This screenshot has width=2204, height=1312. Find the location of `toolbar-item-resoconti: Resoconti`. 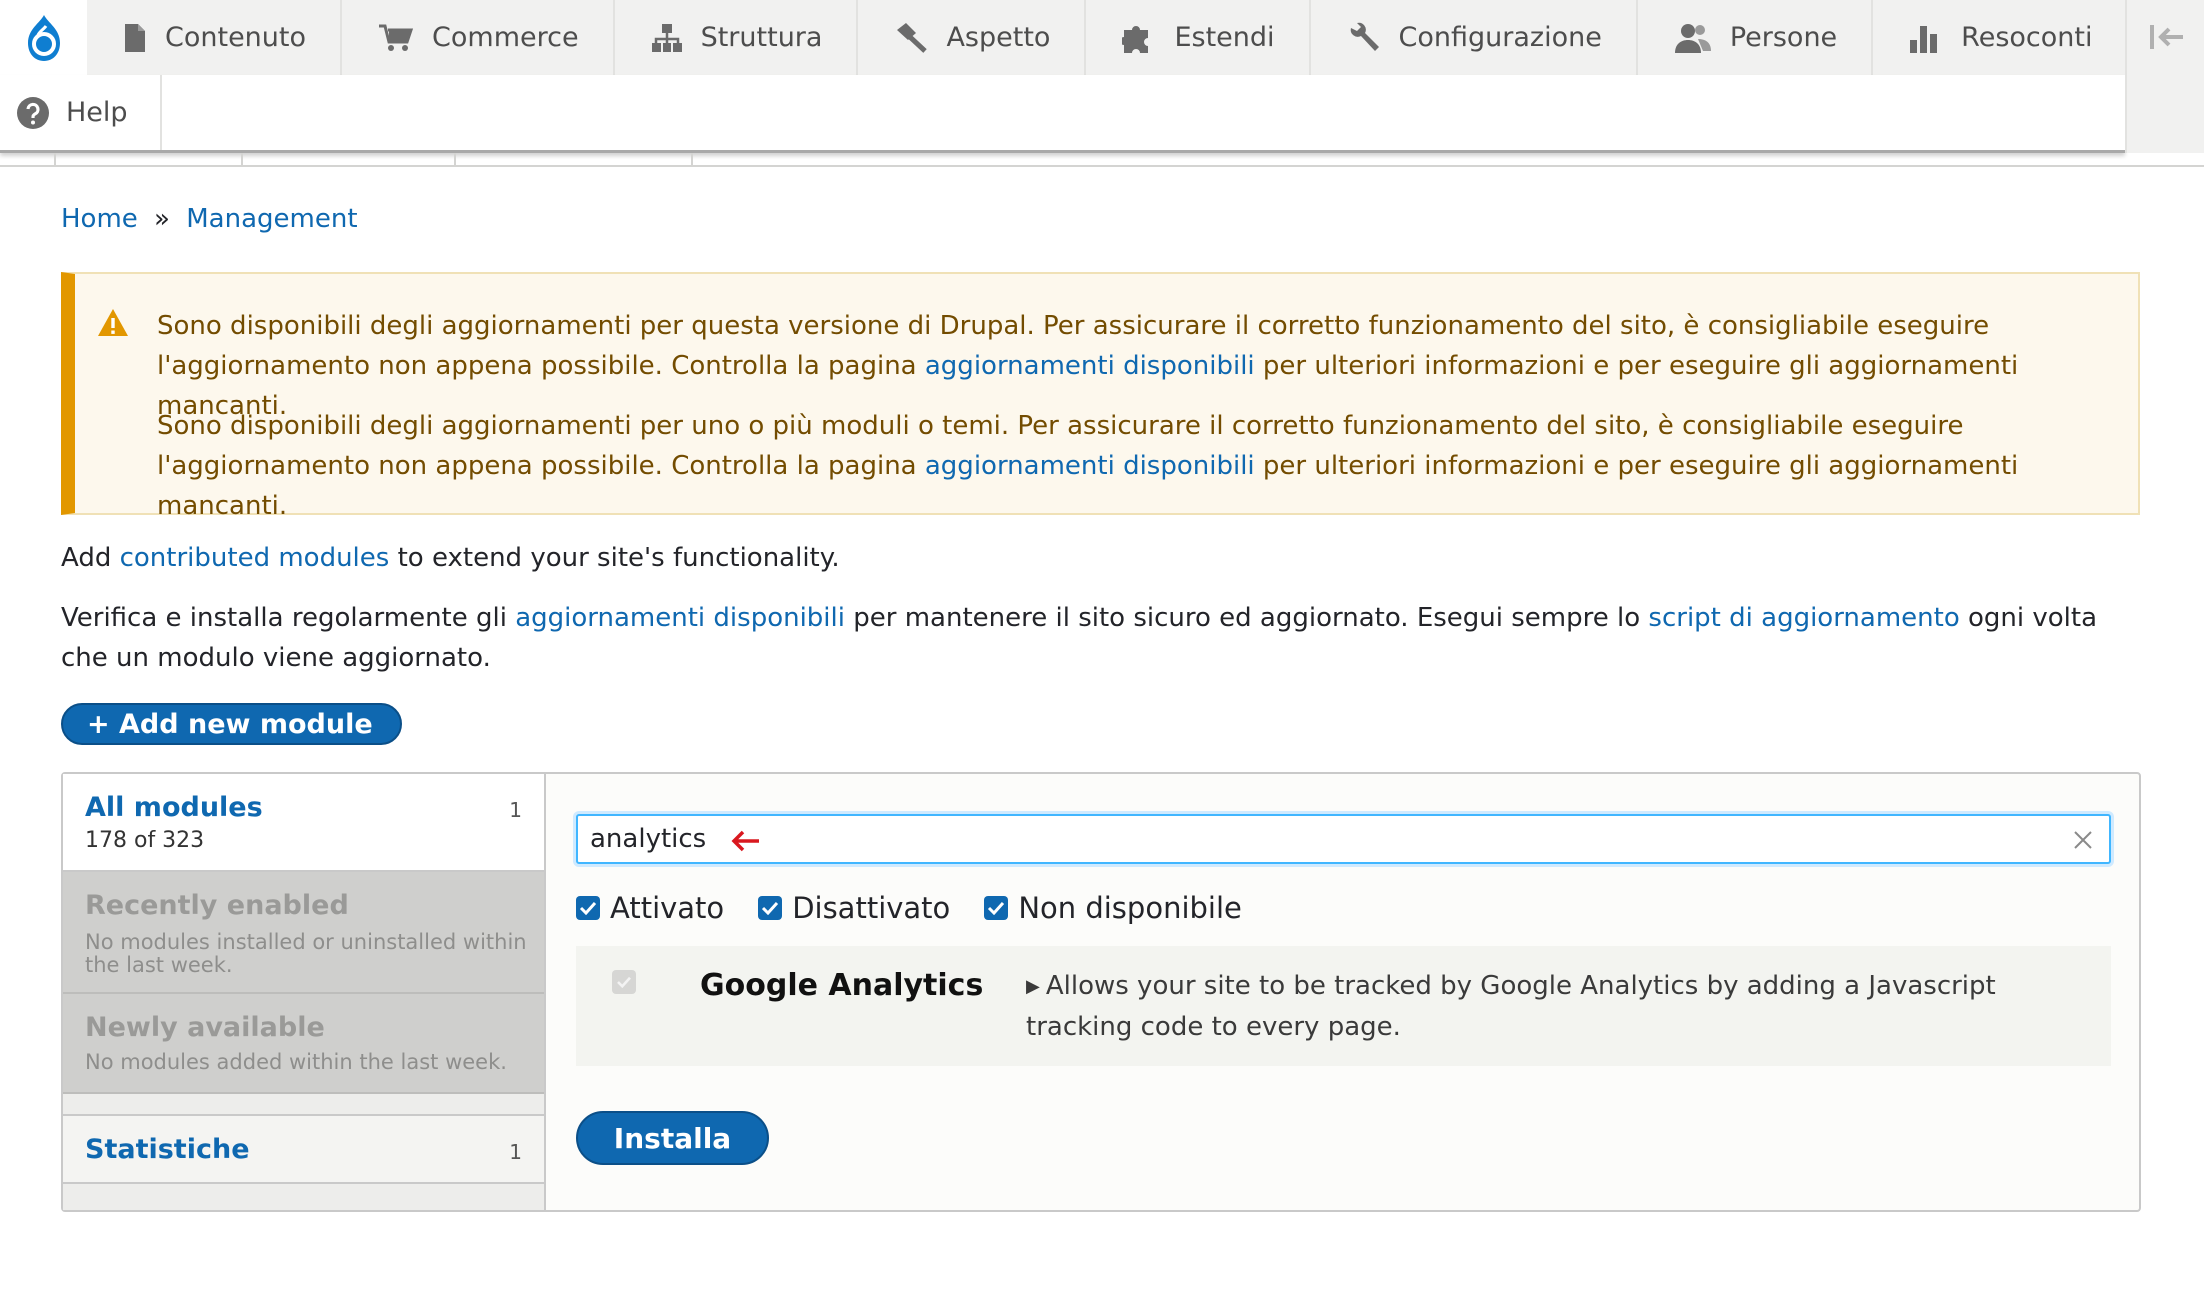

toolbar-item-resoconti: Resoconti is located at coordinates (1999, 37).